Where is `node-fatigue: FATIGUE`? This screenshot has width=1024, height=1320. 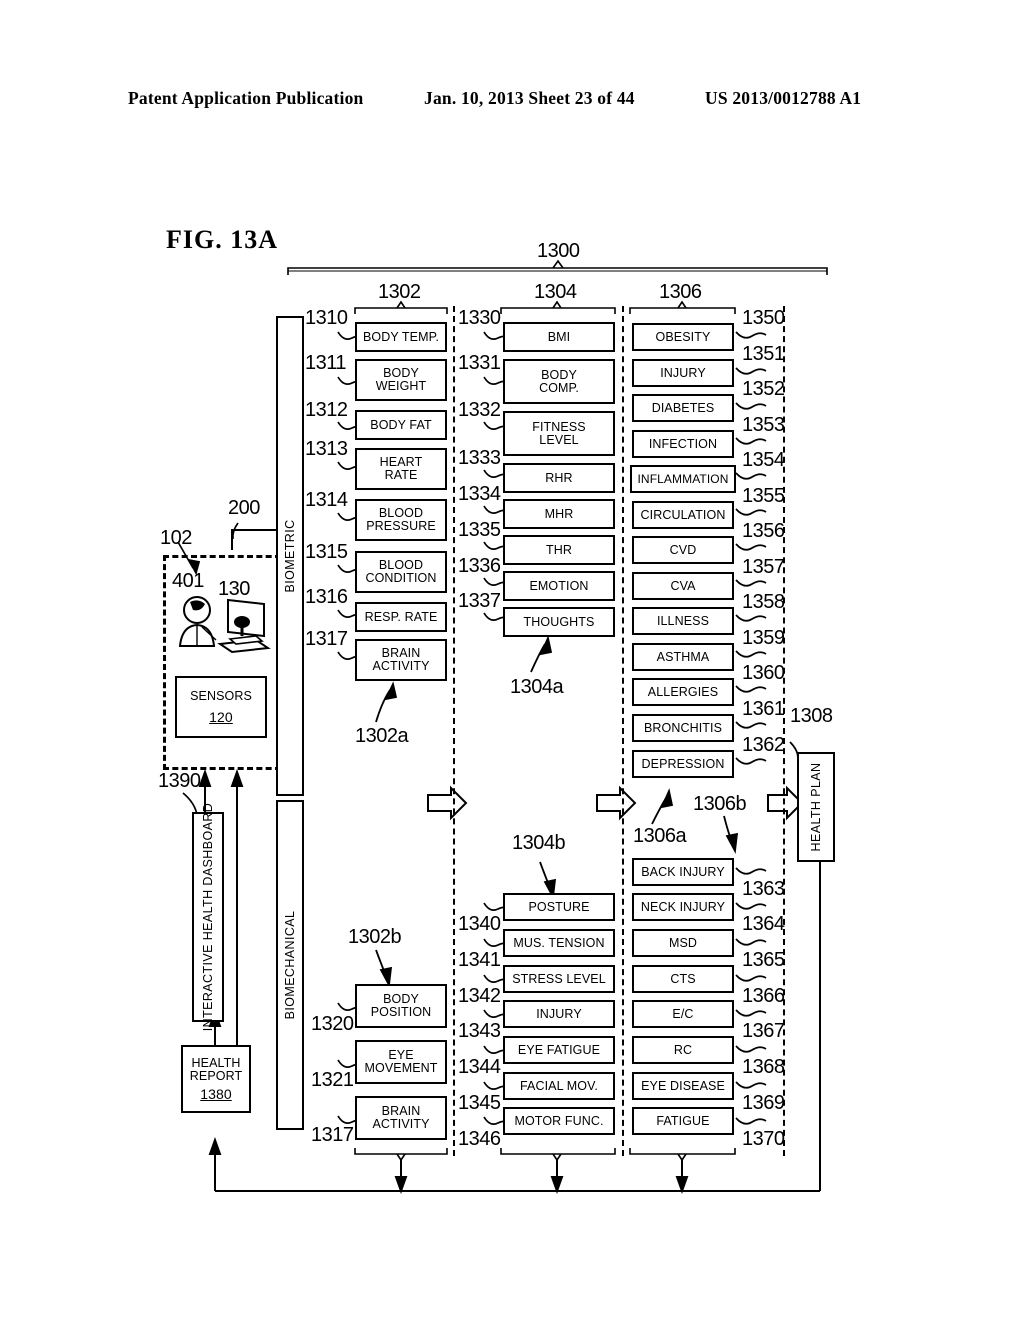 node-fatigue: FATIGUE is located at coordinates (683, 1121).